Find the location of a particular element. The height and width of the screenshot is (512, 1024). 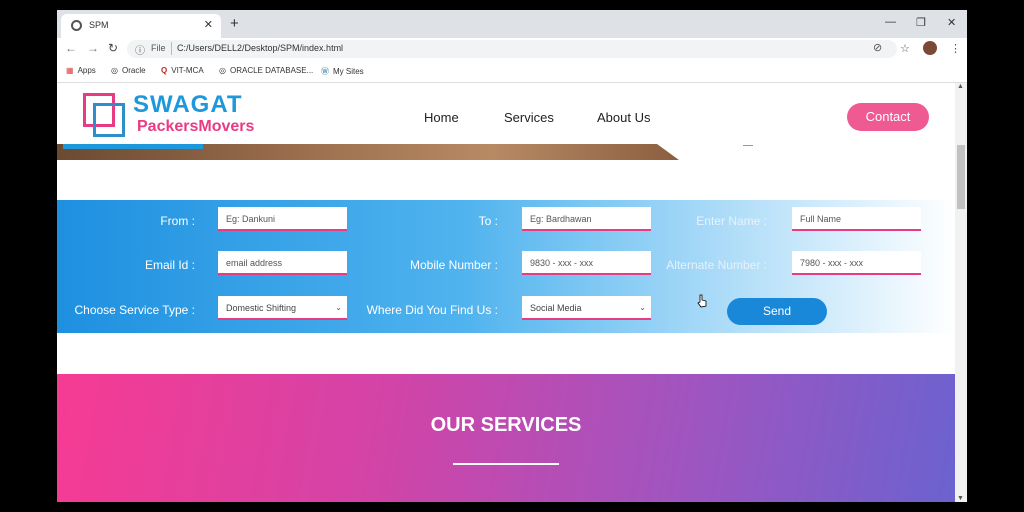

source-label: Where Did You Find Us : is located at coordinates (432, 310).